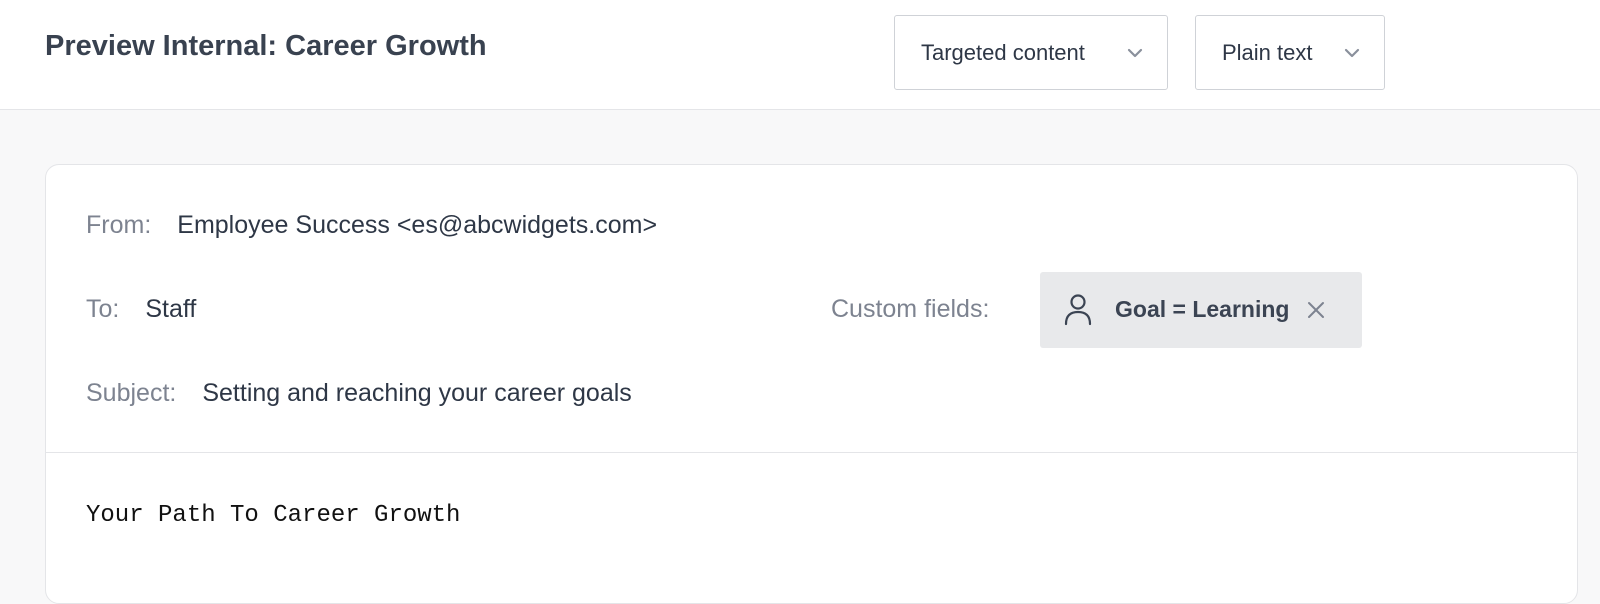 Image resolution: width=1600 pixels, height=604 pixels. I want to click on to-label: To:, so click(103, 309).